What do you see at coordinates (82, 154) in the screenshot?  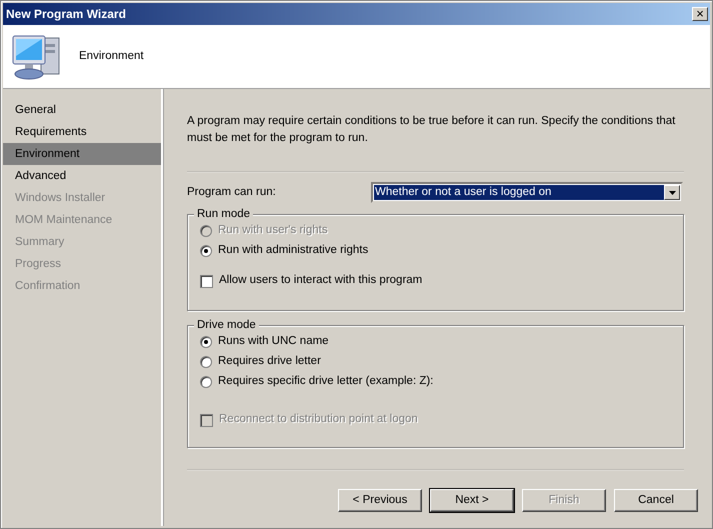 I see `sidebar-item: Environment` at bounding box center [82, 154].